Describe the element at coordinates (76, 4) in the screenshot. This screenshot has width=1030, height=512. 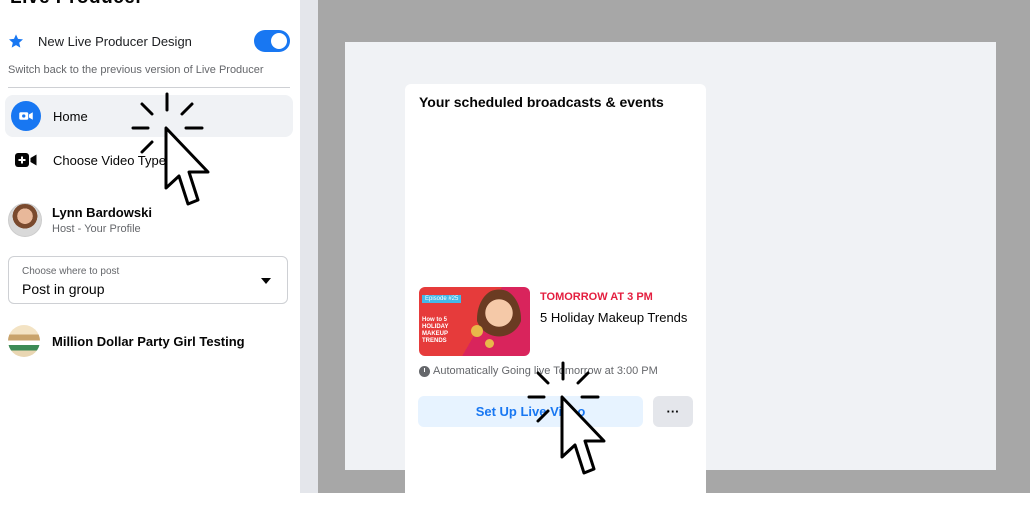
I see `page-title: Live Producer` at that location.